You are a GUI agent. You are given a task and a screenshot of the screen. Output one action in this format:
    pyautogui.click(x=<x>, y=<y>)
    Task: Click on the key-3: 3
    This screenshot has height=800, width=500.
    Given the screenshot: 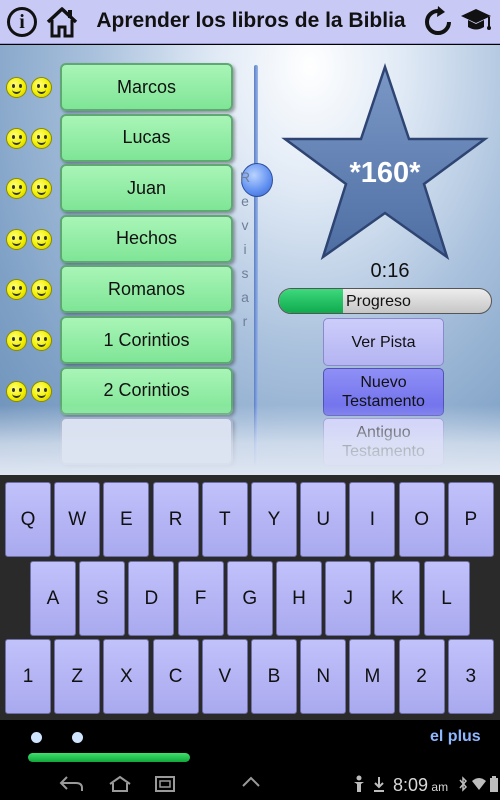 What is the action you would take?
    pyautogui.click(x=470, y=676)
    